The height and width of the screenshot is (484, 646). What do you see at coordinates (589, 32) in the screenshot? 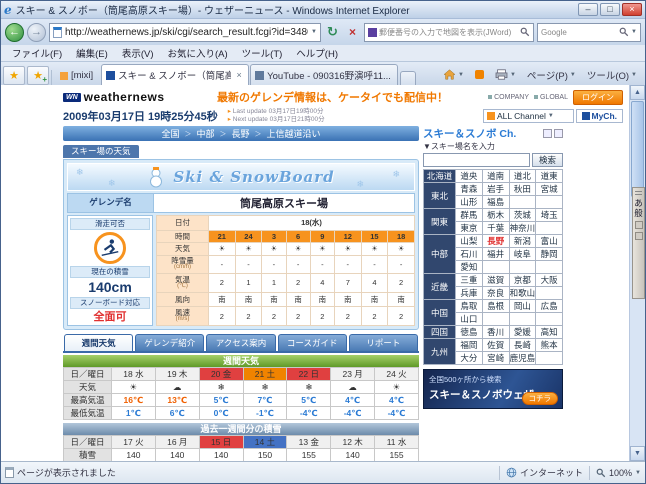
I see `google-search-box: Google ▼` at bounding box center [589, 32].